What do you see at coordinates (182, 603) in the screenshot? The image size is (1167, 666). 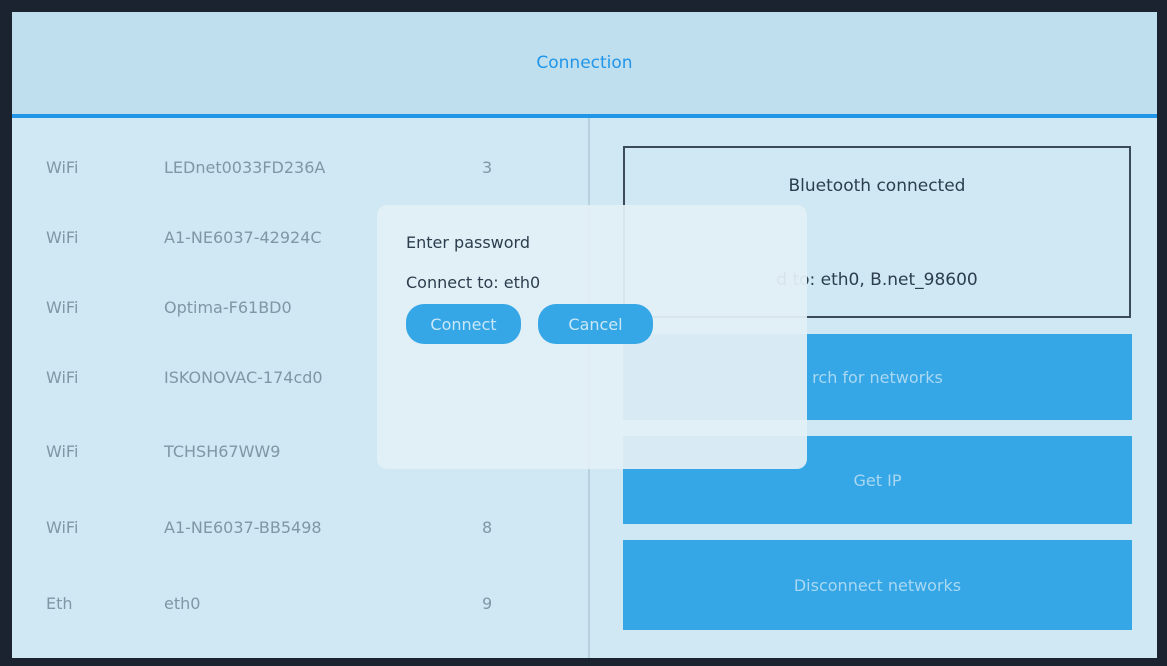 I see `network-ssid: eth0` at bounding box center [182, 603].